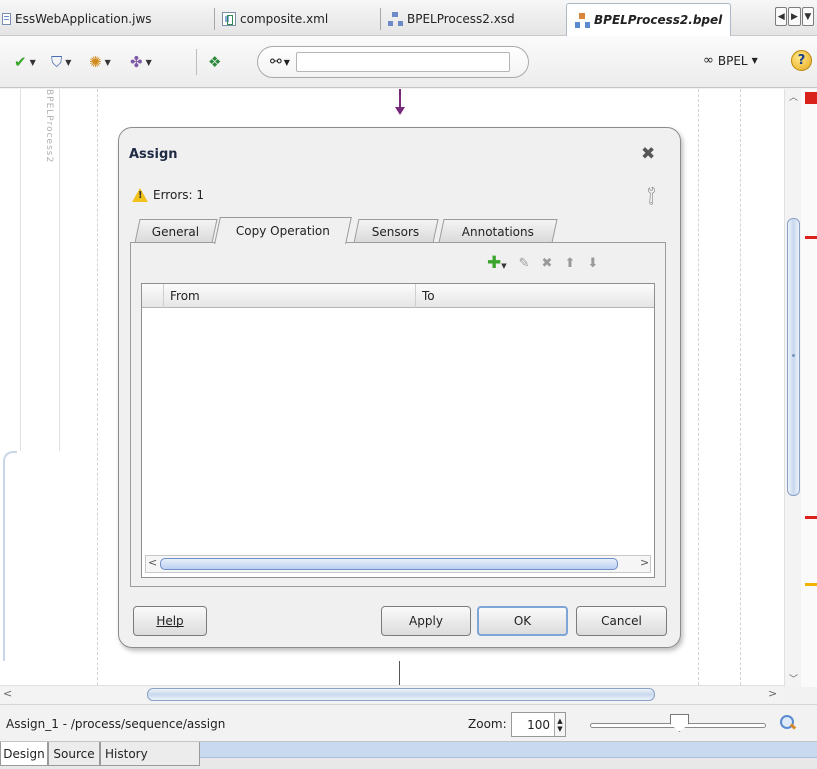  I want to click on help-button: Help, so click(170, 621).